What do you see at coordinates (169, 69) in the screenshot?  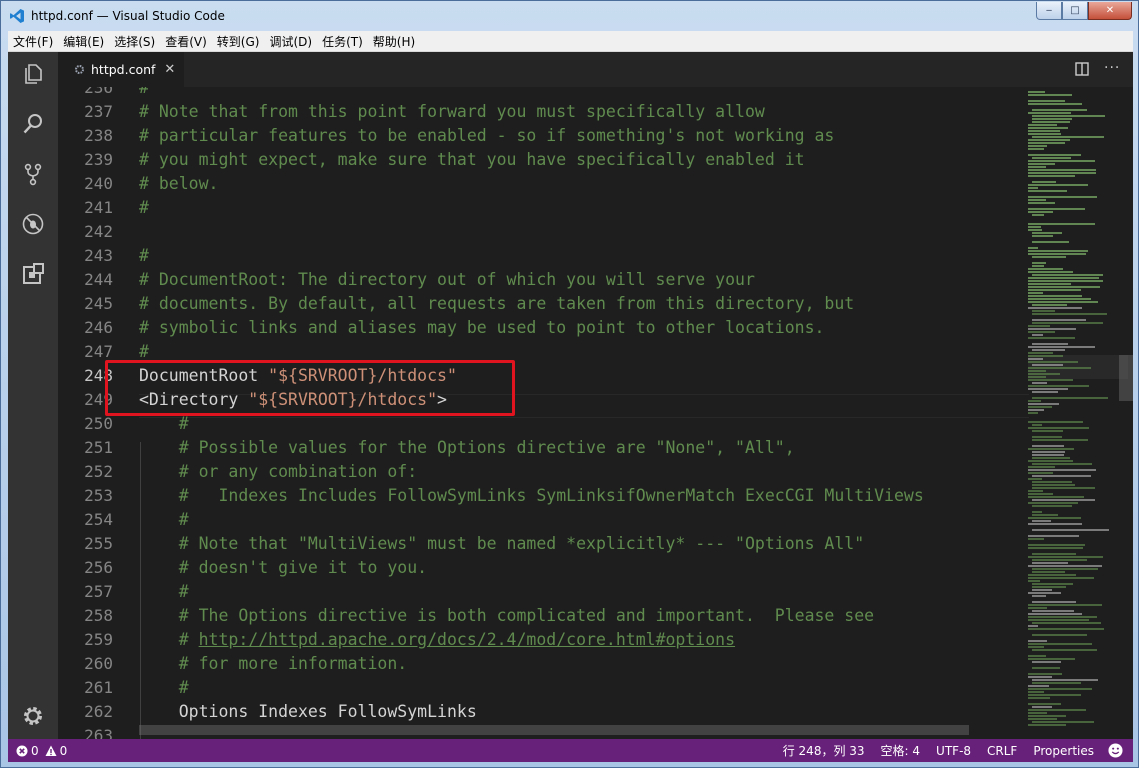 I see `tab-close-icon: ✕` at bounding box center [169, 69].